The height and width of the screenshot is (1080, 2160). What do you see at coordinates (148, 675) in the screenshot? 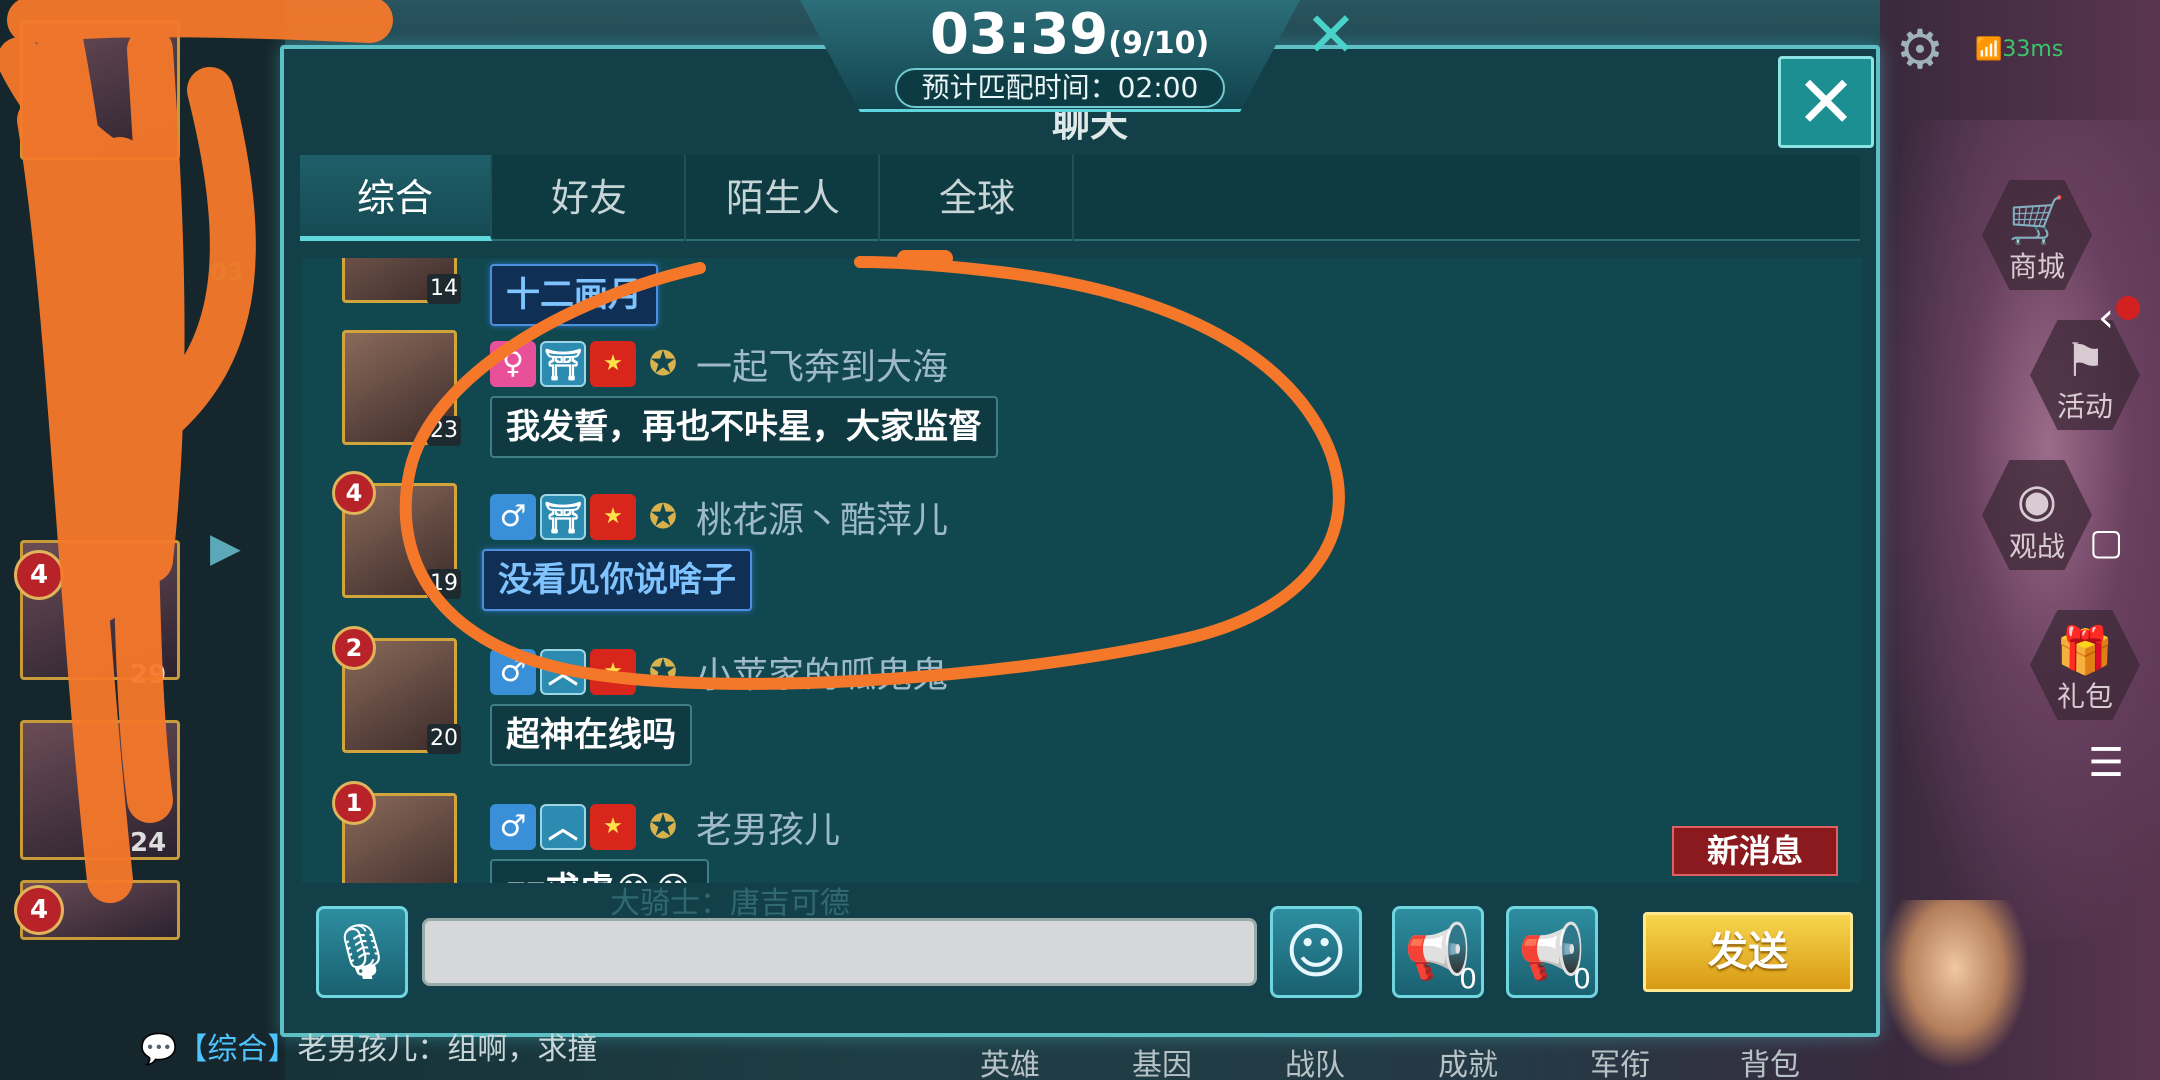
I see `left-hero-level: 29` at bounding box center [148, 675].